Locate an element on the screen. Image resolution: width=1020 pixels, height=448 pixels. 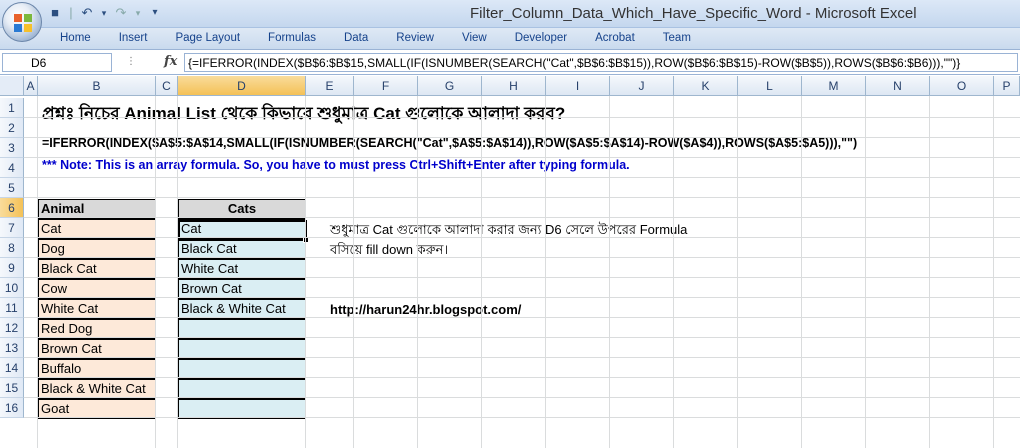
tab-insert: Insert is located at coordinates (133, 38).